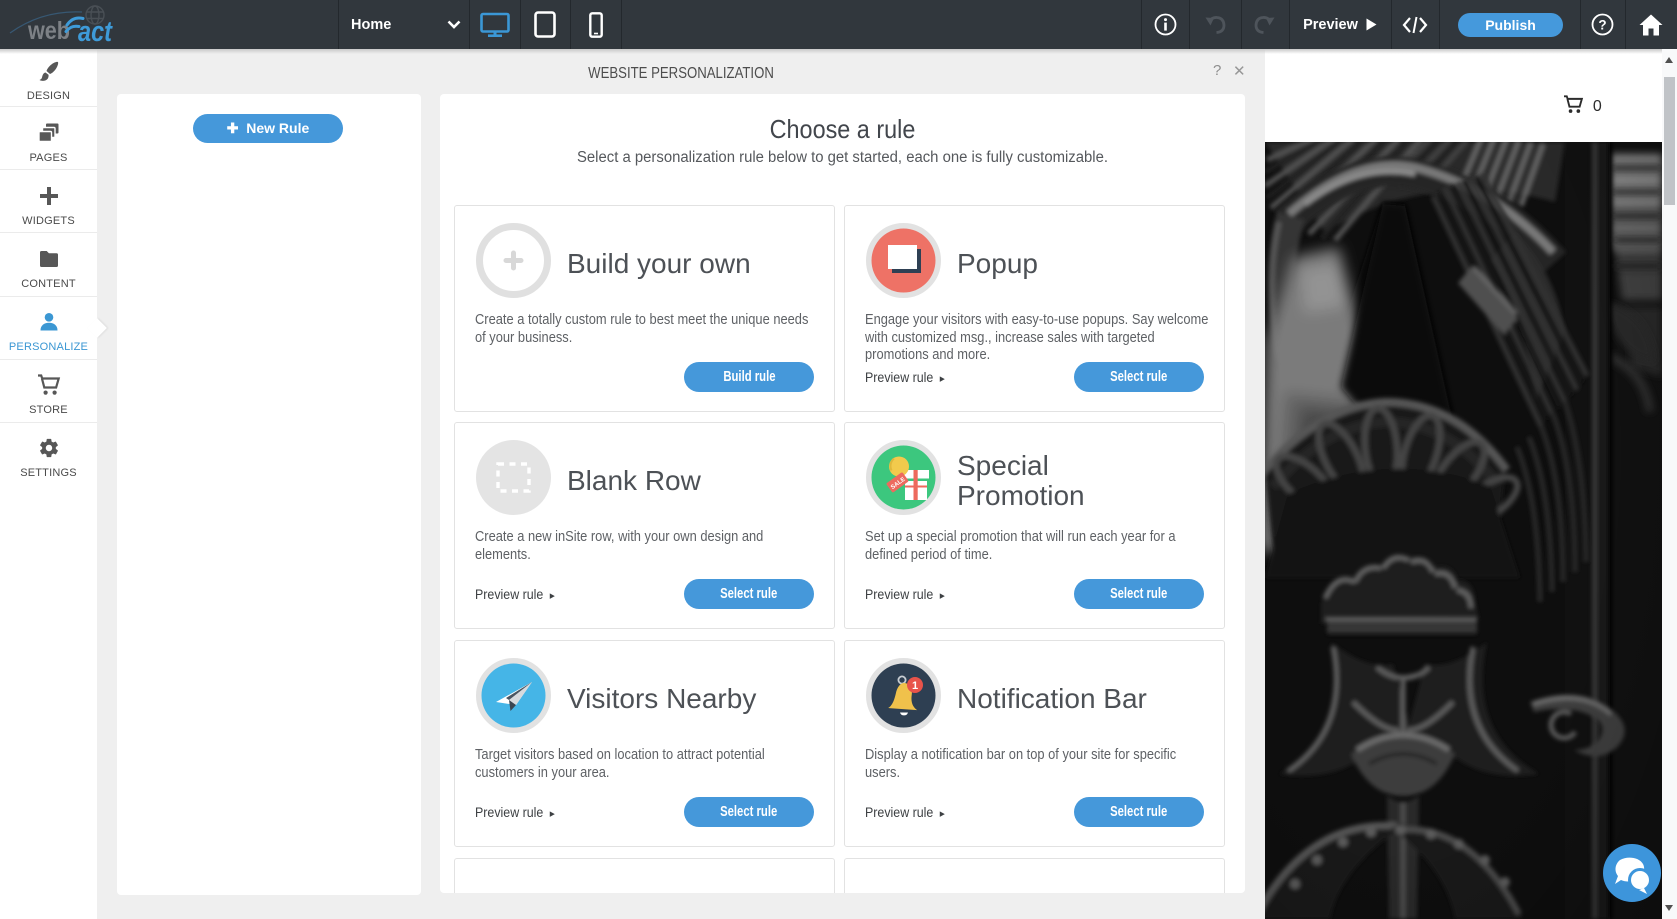 Image resolution: width=1677 pixels, height=919 pixels. What do you see at coordinates (48, 31) in the screenshot?
I see `svg-text: web` at bounding box center [48, 31].